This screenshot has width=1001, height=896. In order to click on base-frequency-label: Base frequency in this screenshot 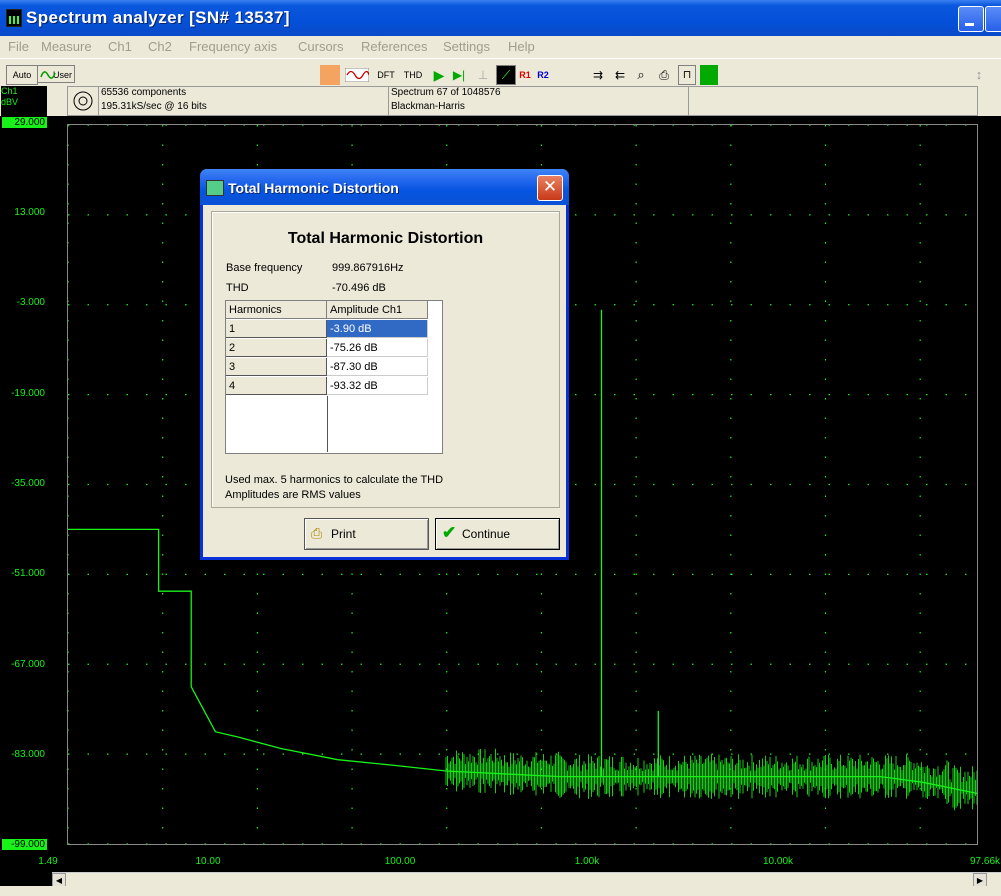, I will do `click(264, 268)`.